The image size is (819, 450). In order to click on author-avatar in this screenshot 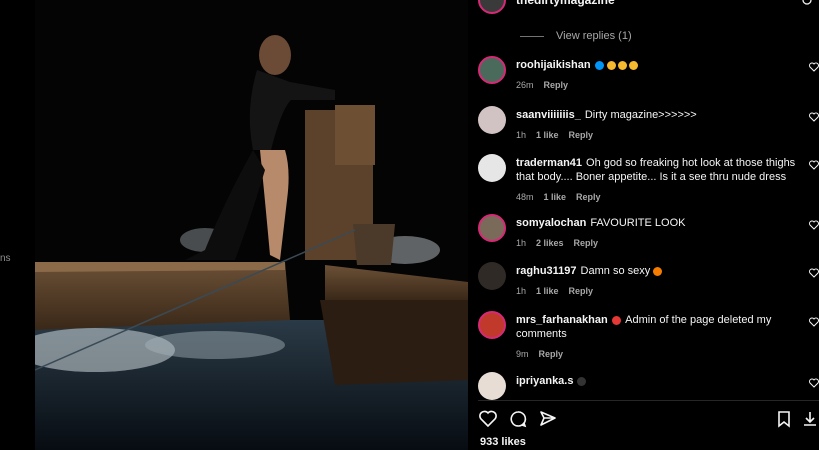, I will do `click(492, 7)`.